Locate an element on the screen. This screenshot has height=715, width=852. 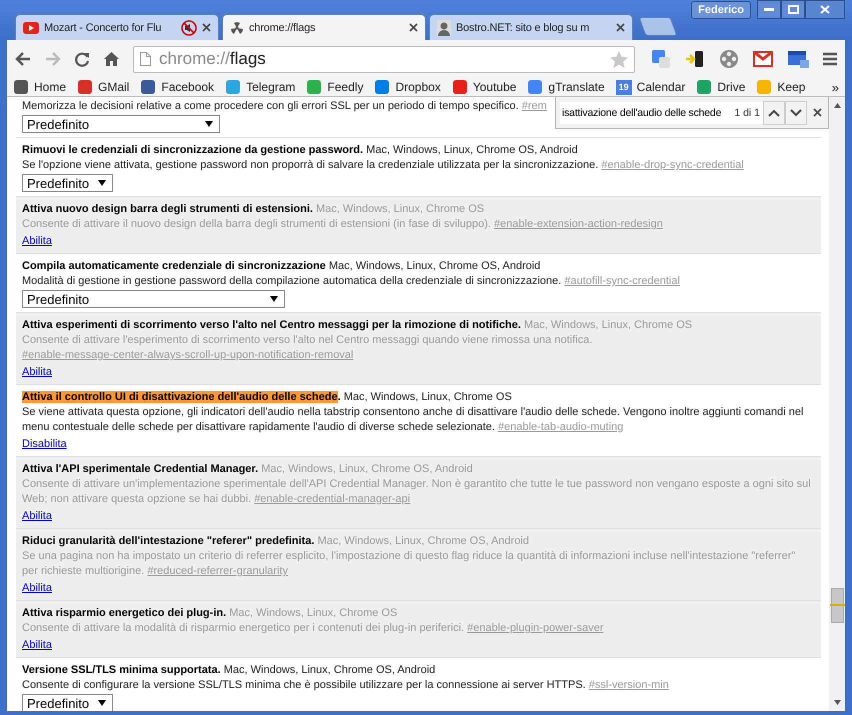
bookmark-item: gTranslate is located at coordinates (566, 87).